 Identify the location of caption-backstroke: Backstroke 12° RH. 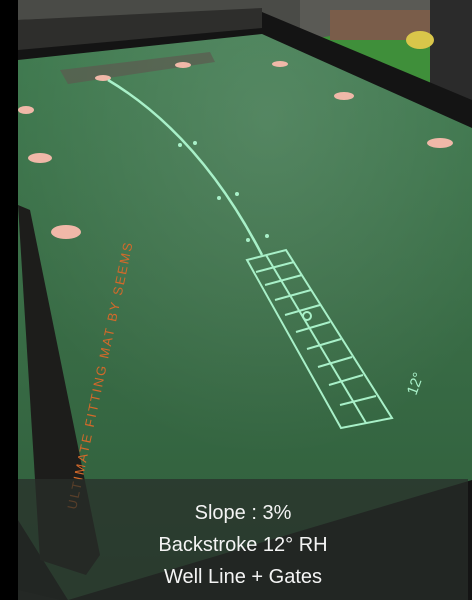
(243, 545).